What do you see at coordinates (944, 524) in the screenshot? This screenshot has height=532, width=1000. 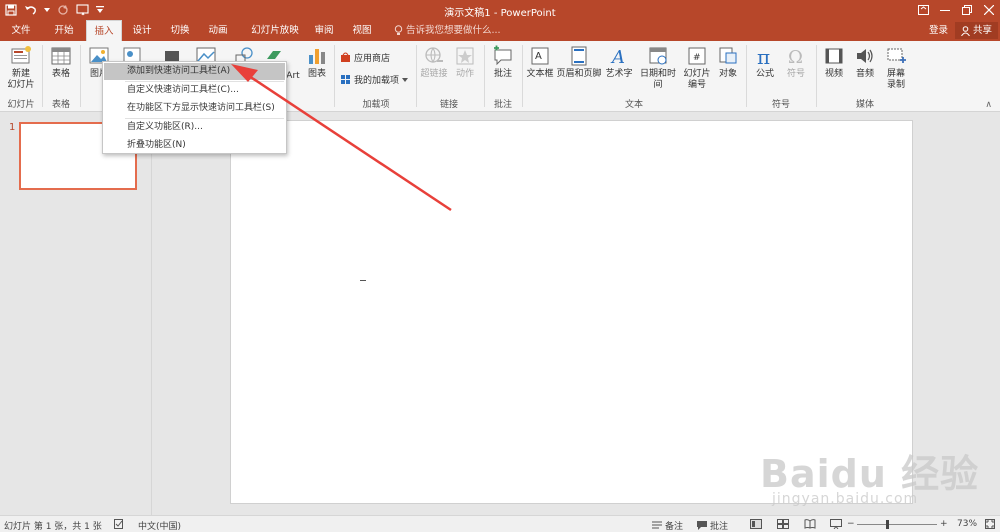 I see `zoom-in-button: +` at bounding box center [944, 524].